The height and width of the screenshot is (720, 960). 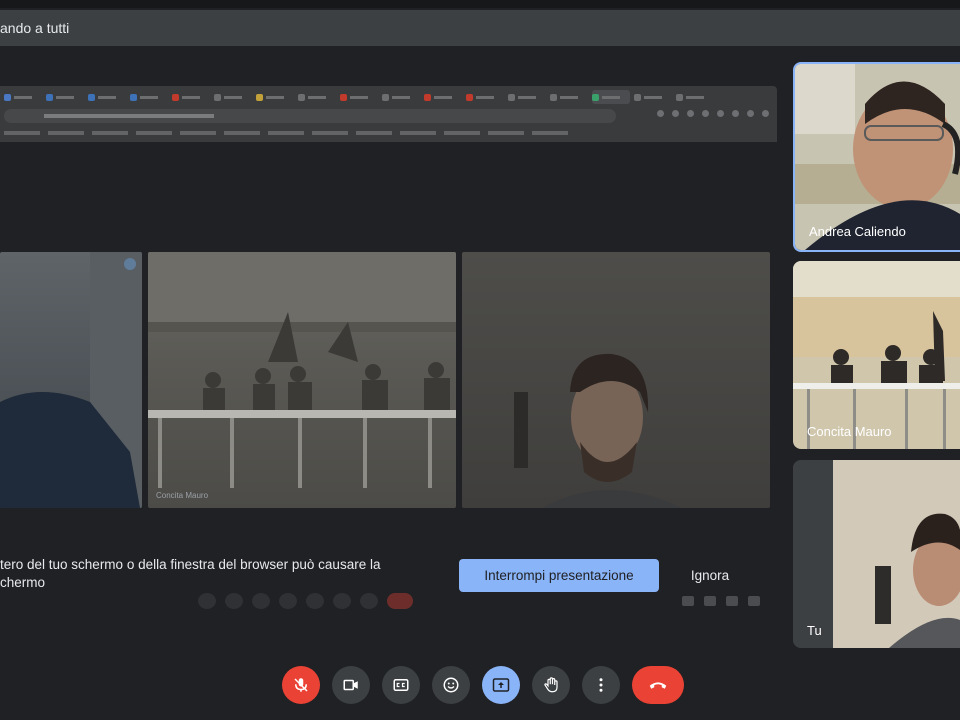 I want to click on participant-tile-andrea: Andrea Caliendo, so click(x=876, y=157).